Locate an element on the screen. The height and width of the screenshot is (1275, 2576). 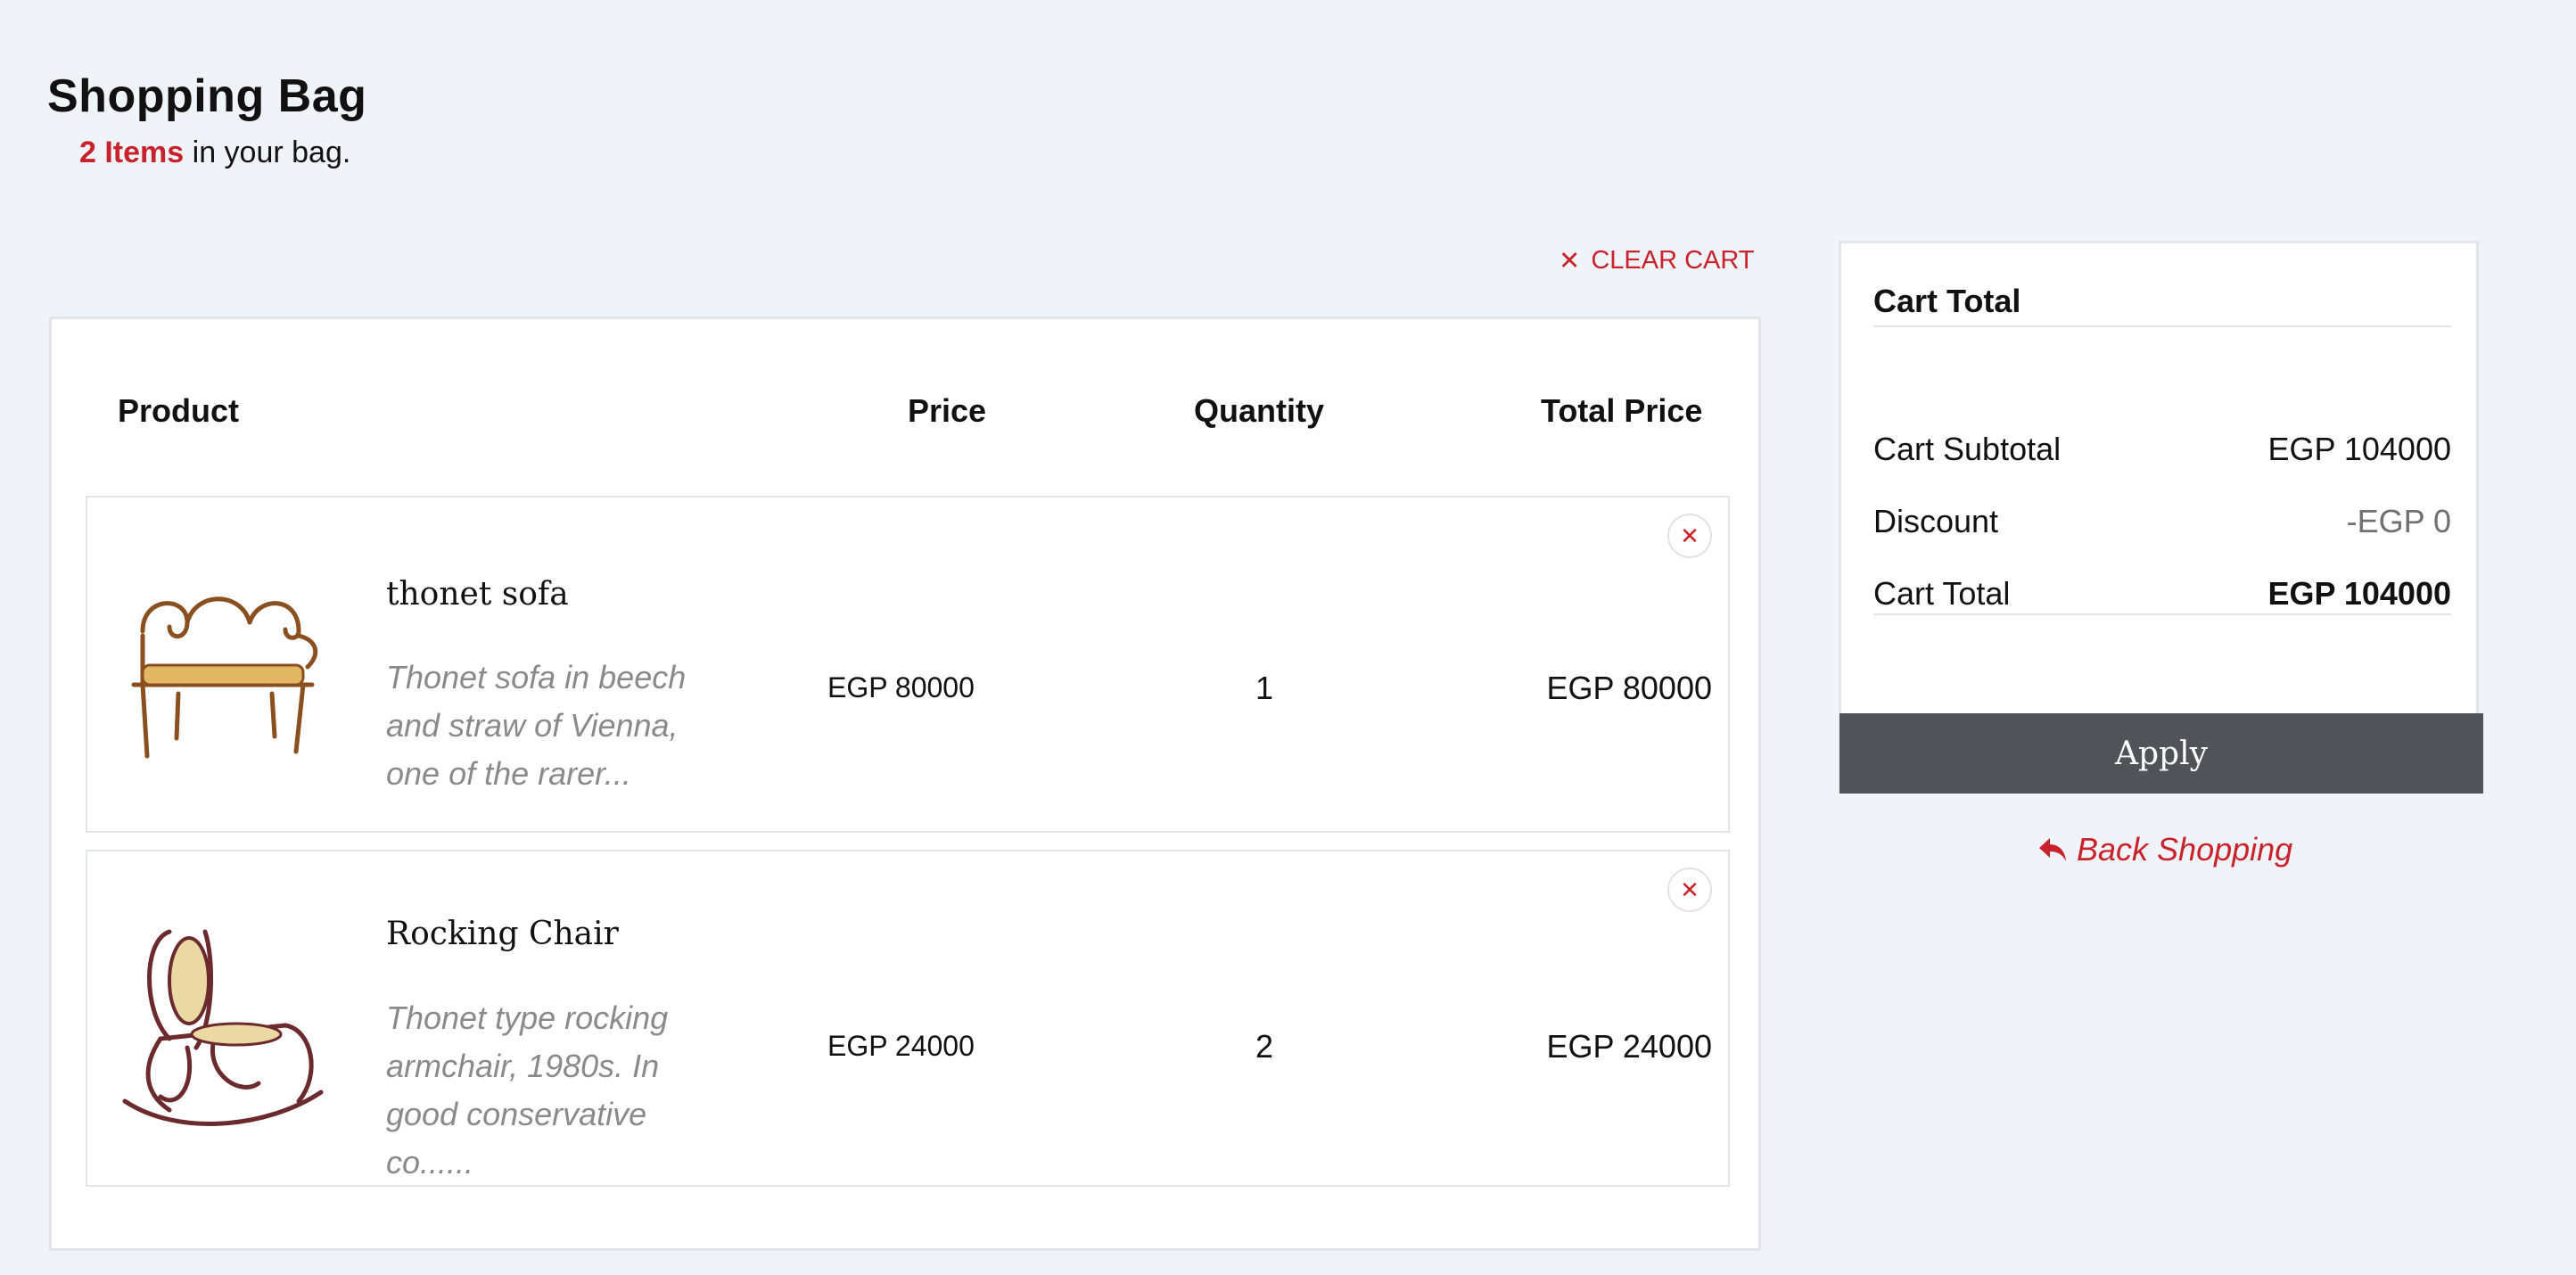
item-name: thonet sofa is located at coordinates (477, 594).